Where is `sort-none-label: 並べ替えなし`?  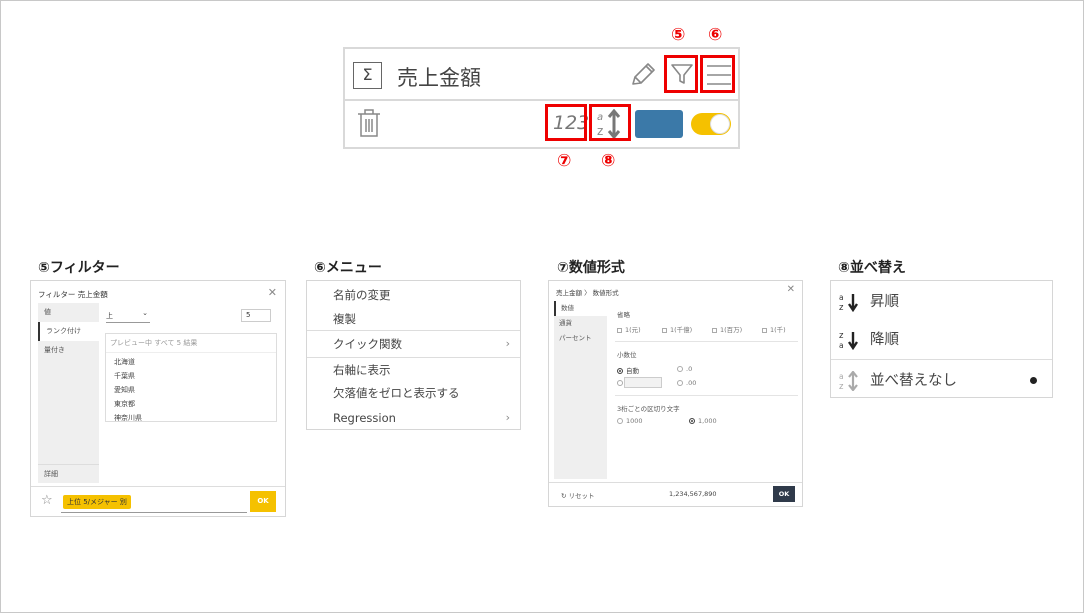
sort-none-label: 並べ替えなし is located at coordinates (913, 381).